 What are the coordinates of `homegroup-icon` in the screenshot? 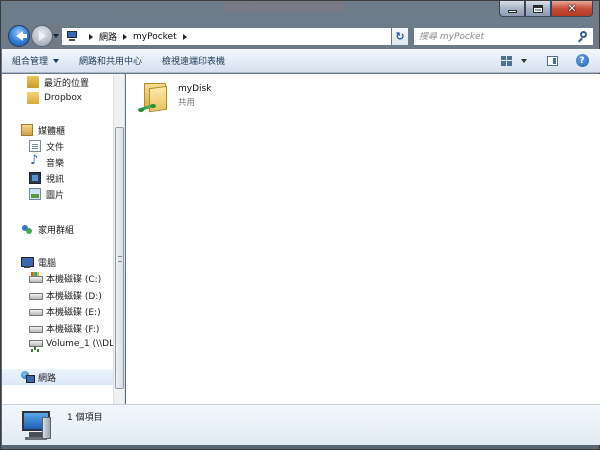 It's located at (27, 229).